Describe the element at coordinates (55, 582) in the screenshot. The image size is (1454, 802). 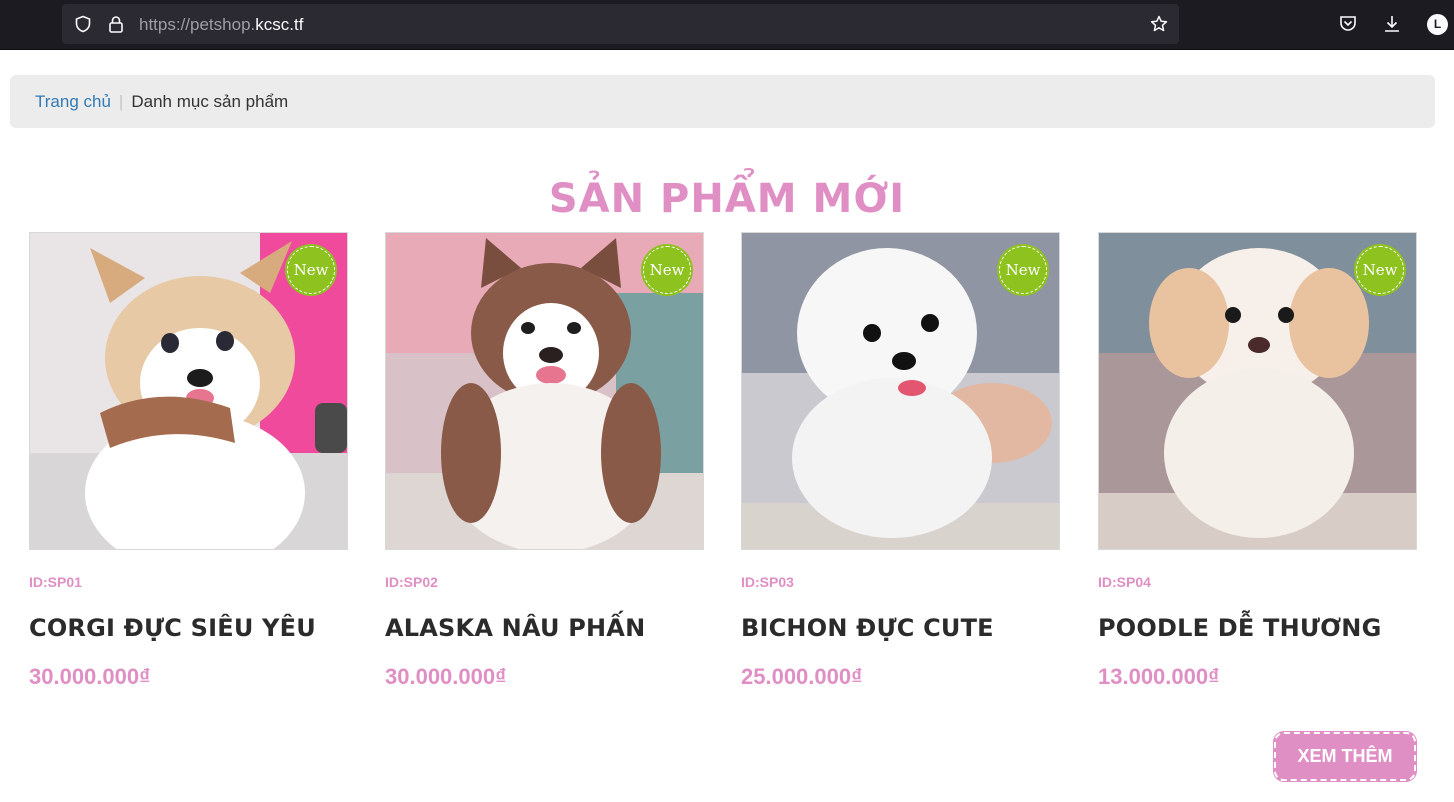
I see `product-id: ID:SP01` at that location.